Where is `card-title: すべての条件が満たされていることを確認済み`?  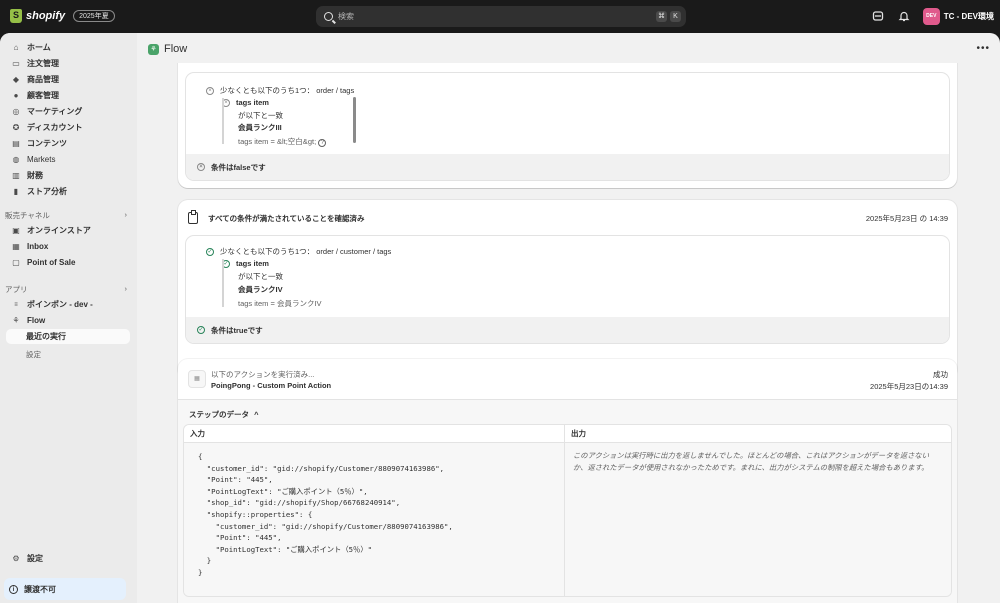 card-title: すべての条件が満たされていることを確認済み is located at coordinates (286, 218).